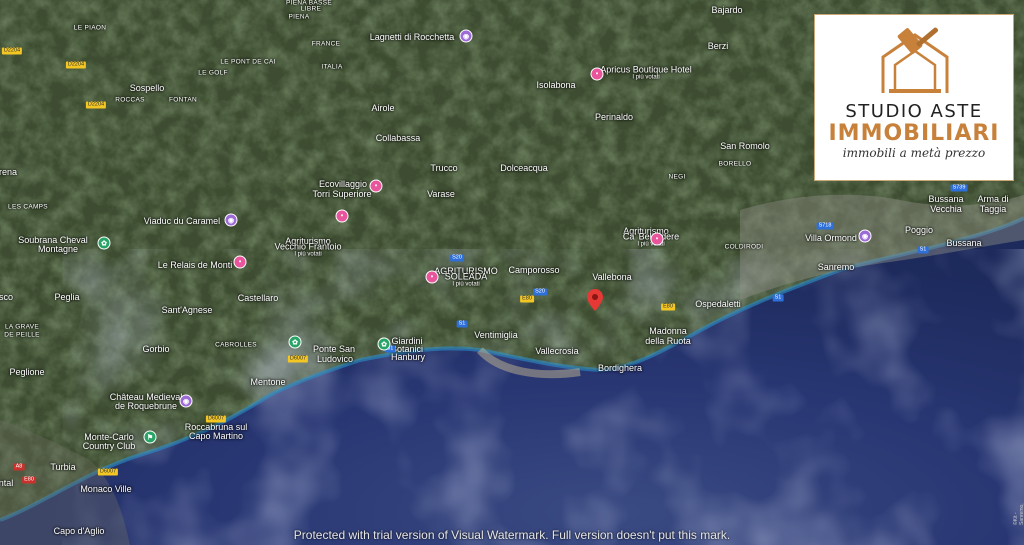  What do you see at coordinates (540, 292) in the screenshot?
I see `road-shield: S20` at bounding box center [540, 292].